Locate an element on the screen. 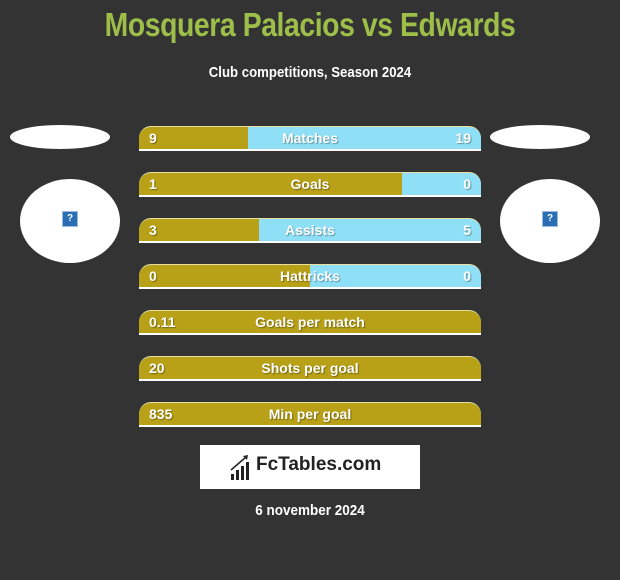  stat-row-assists: 3 Assists 5 is located at coordinates (310, 230).